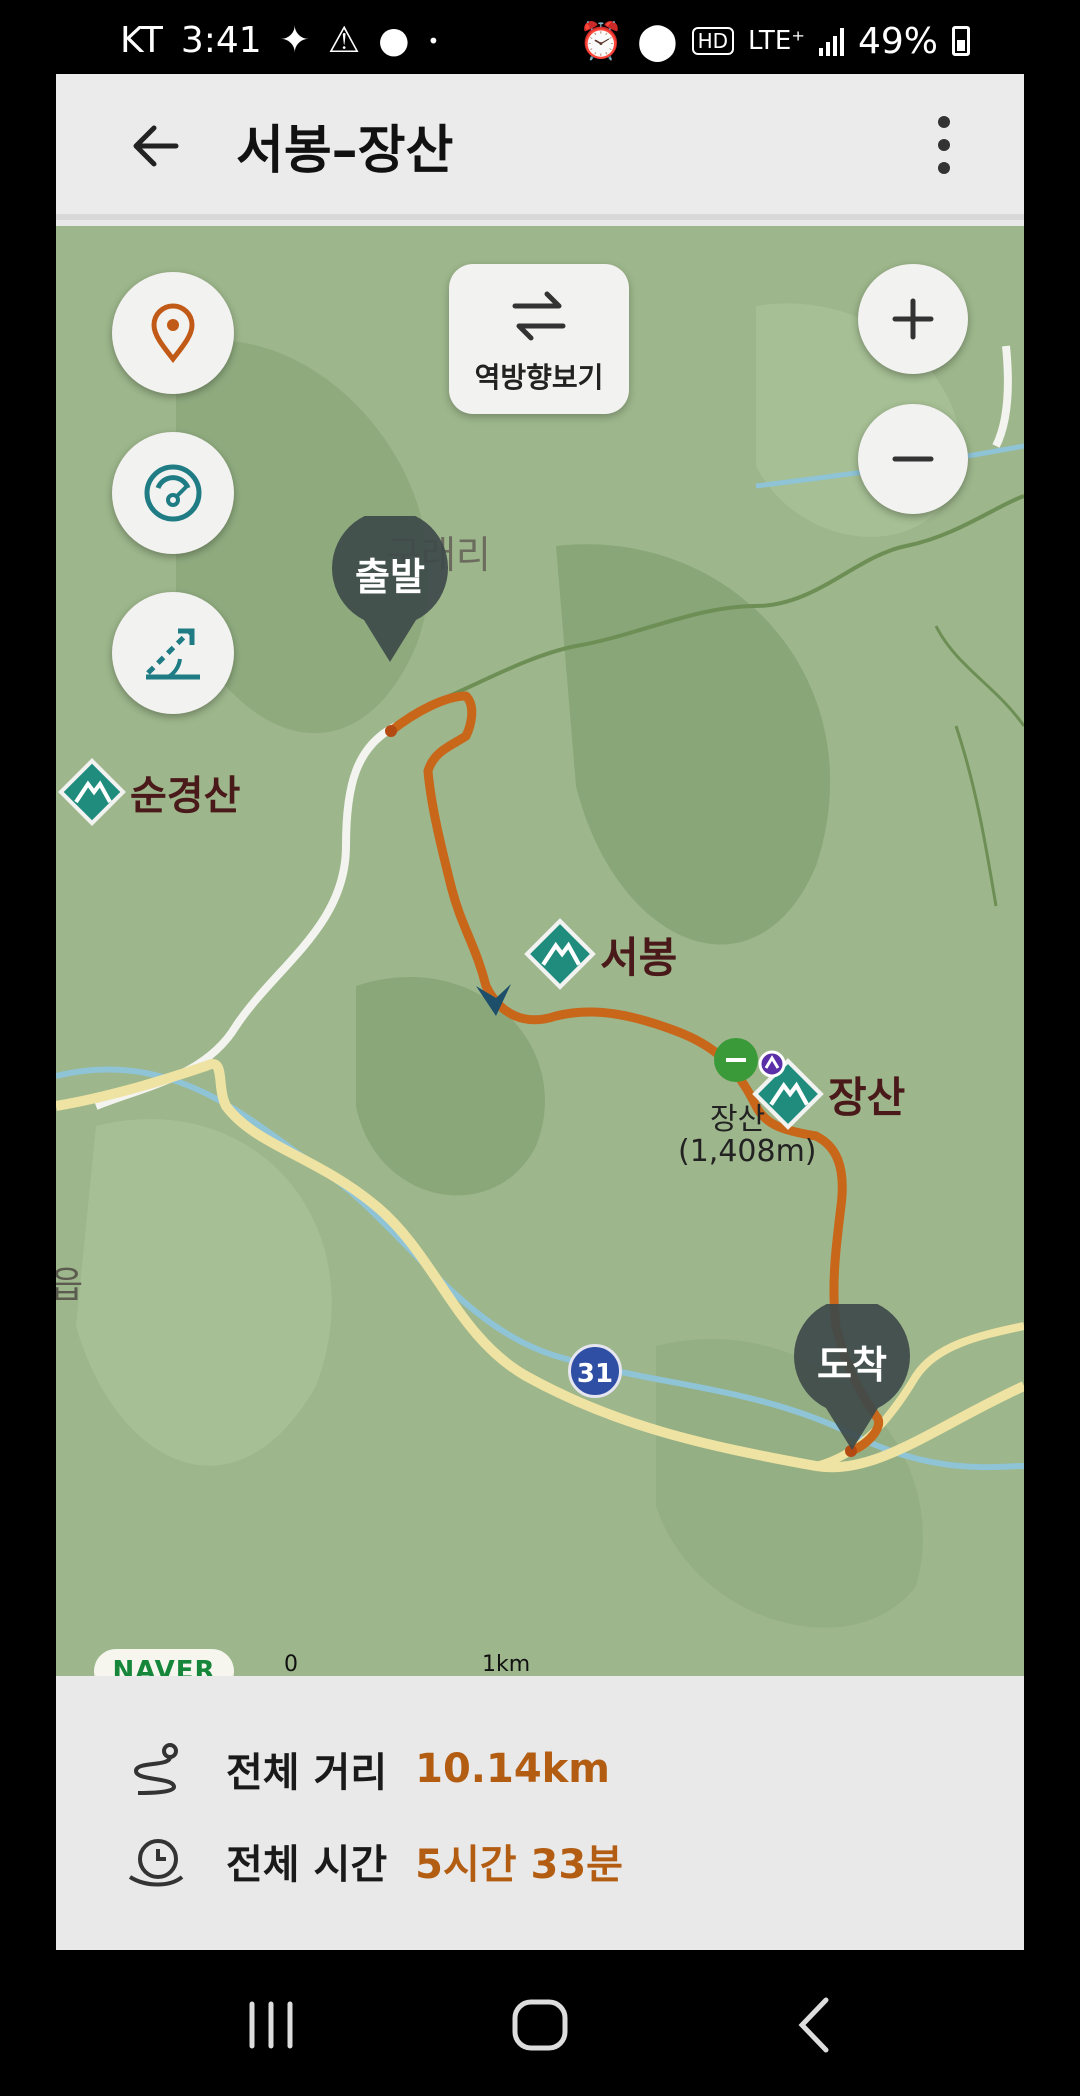  I want to click on clock-icon, so click(156, 1863).